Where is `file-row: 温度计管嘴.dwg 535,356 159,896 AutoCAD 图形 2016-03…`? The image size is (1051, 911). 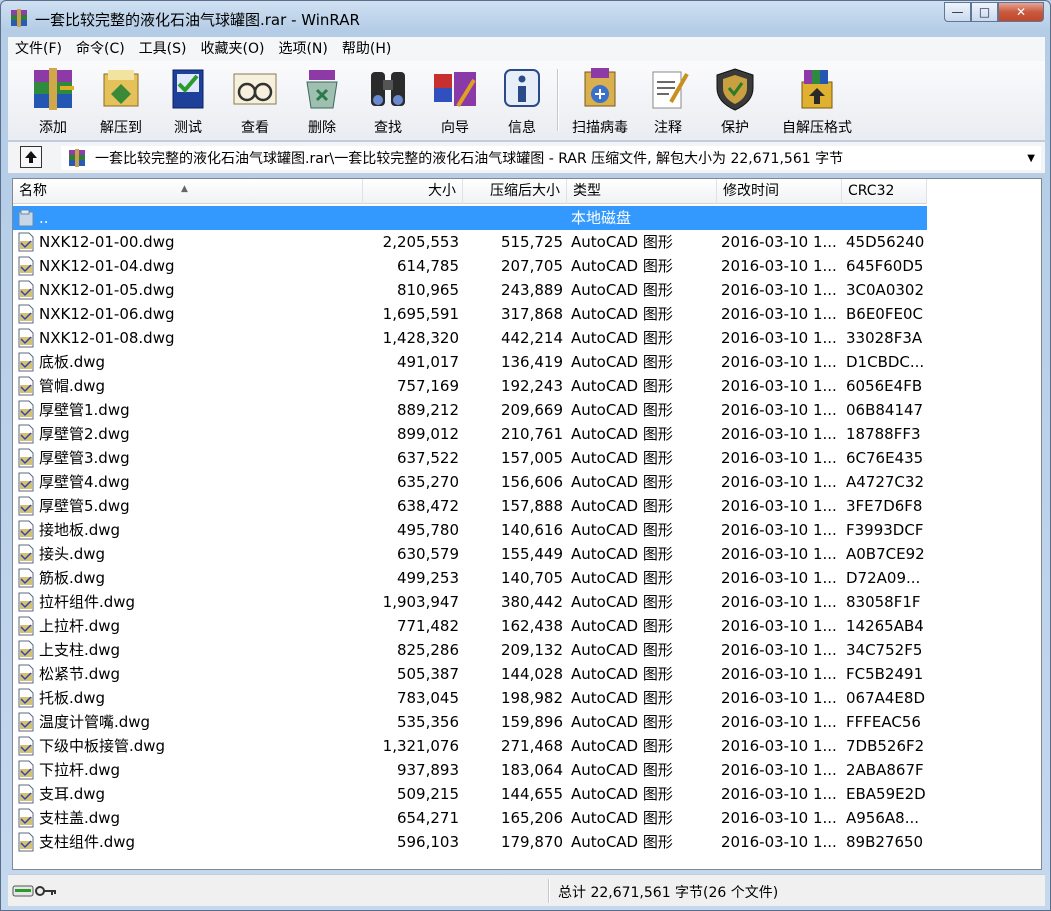
file-row: 温度计管嘴.dwg 535,356 159,896 AutoCAD 图形 2016-03… is located at coordinates (470, 722).